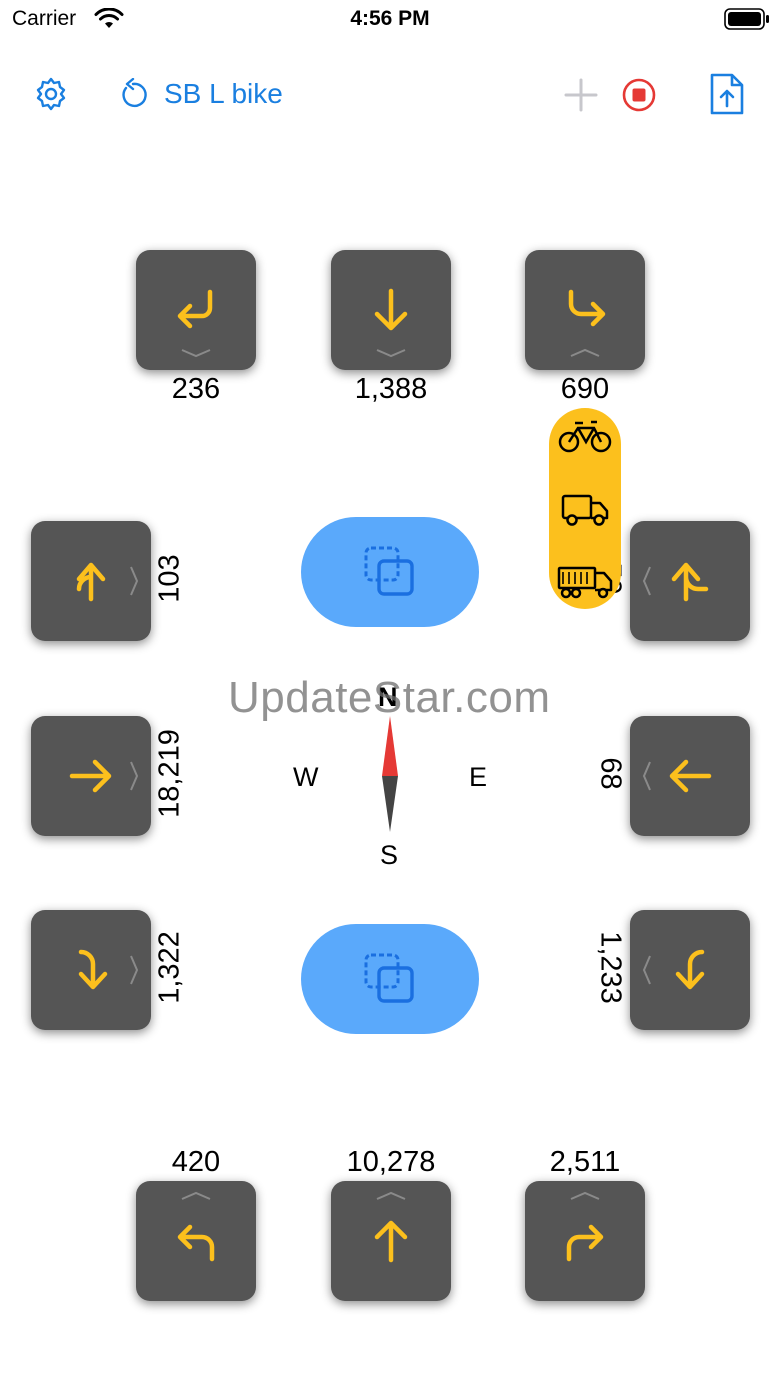  I want to click on vehicle-mode-selector, so click(585, 508).